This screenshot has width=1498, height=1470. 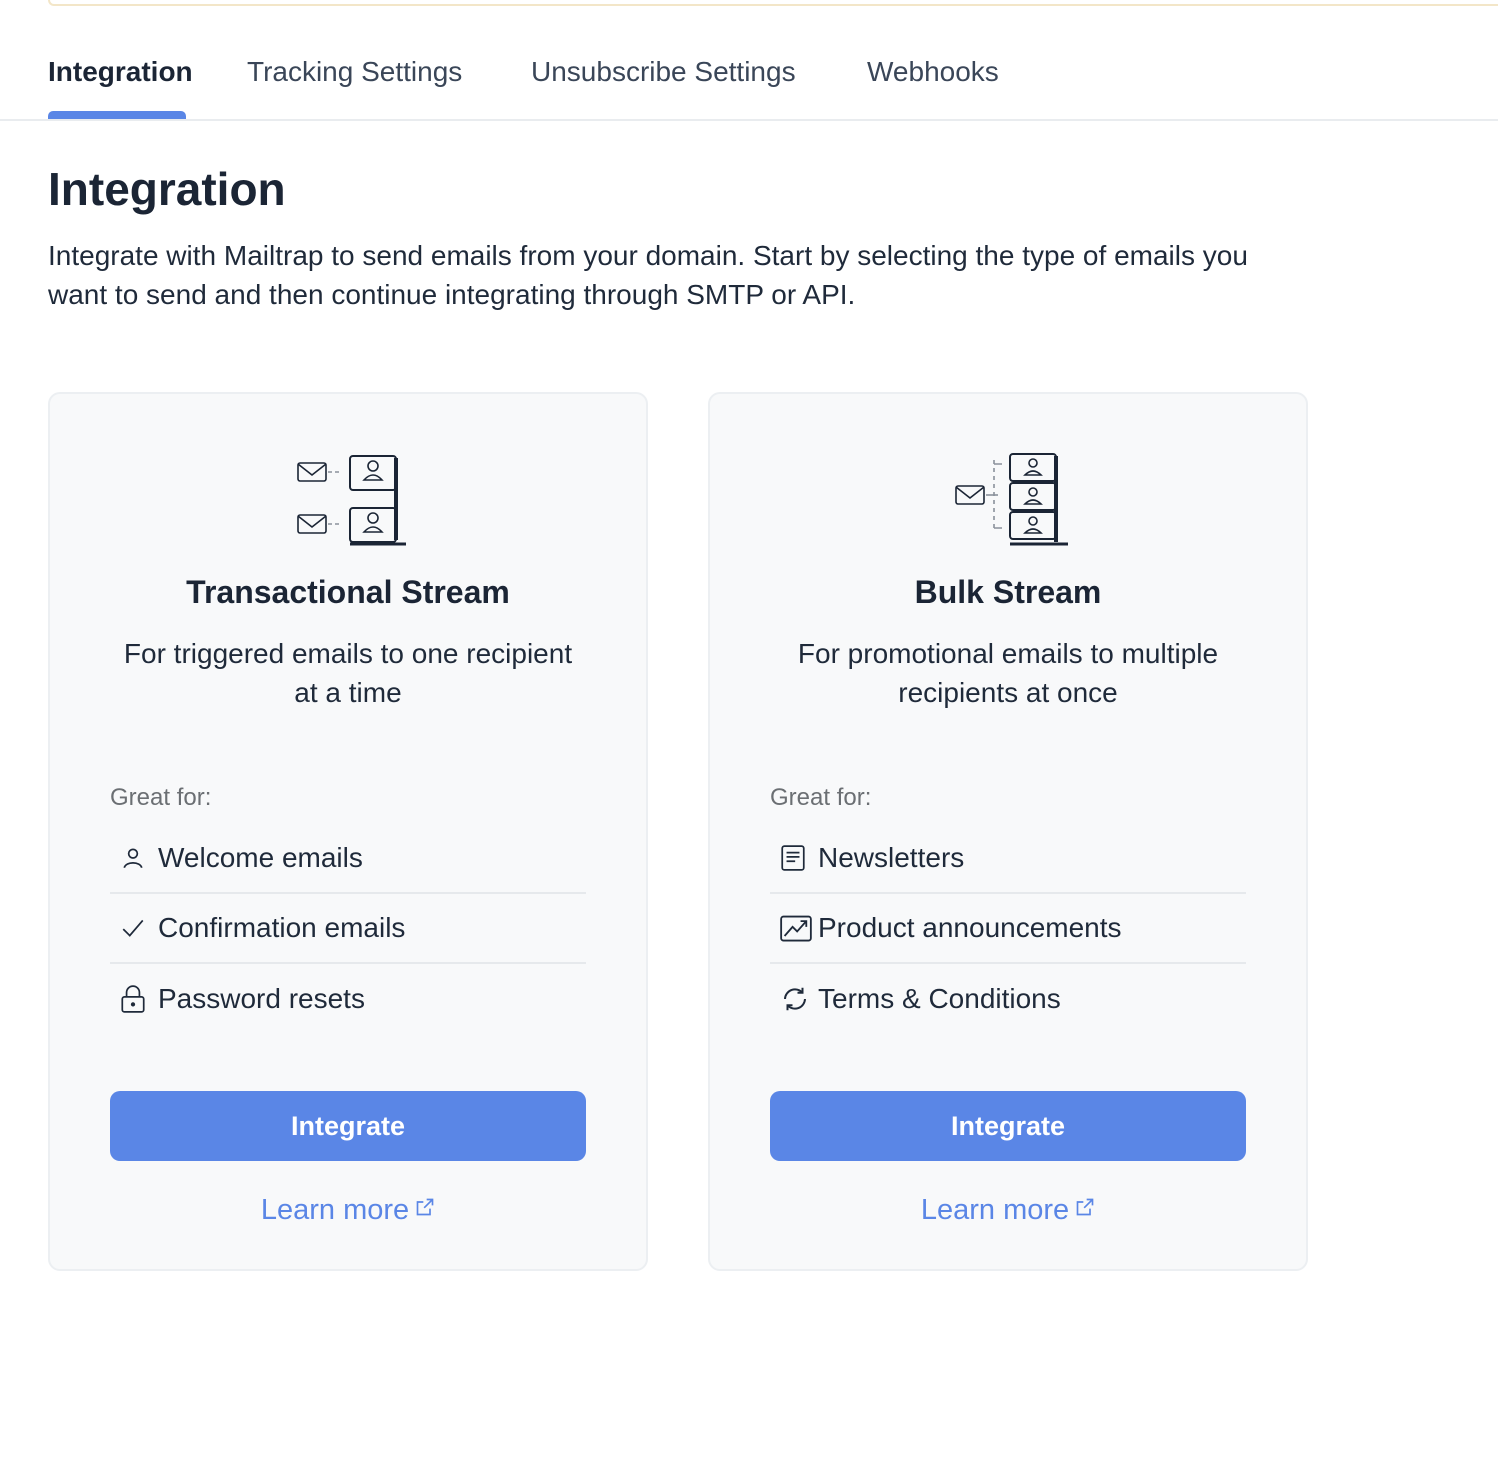 I want to click on feature-label: Newsletters, so click(x=891, y=857).